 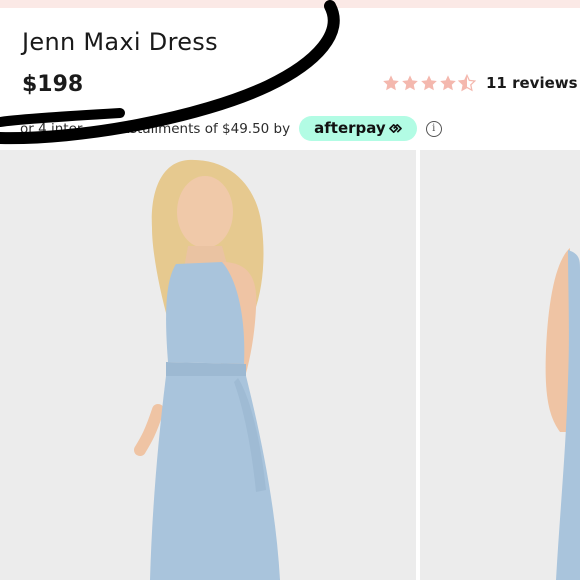 What do you see at coordinates (532, 83) in the screenshot?
I see `reviews-link: 11 reviews` at bounding box center [532, 83].